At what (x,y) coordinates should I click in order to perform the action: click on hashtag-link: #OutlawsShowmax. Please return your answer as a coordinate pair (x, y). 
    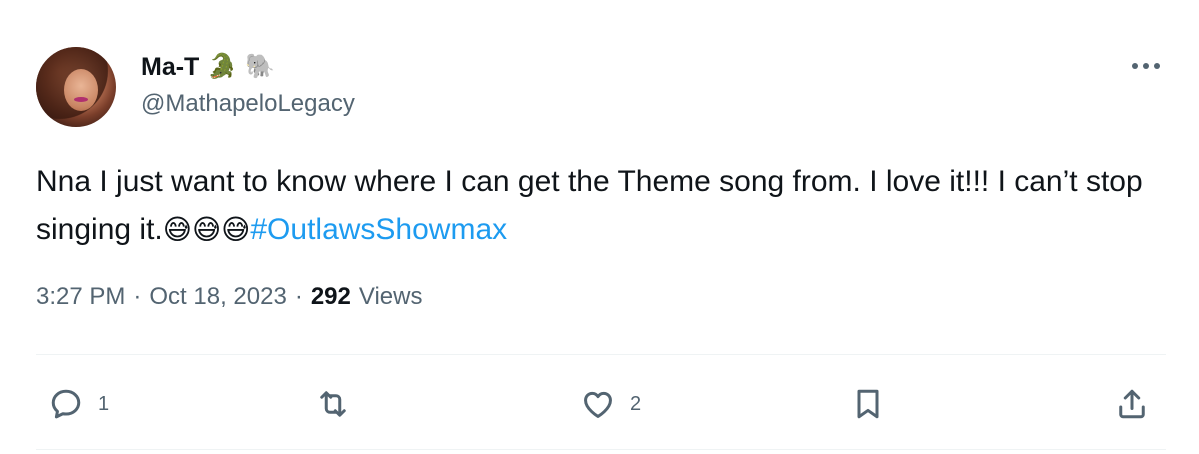
    Looking at the image, I should click on (378, 229).